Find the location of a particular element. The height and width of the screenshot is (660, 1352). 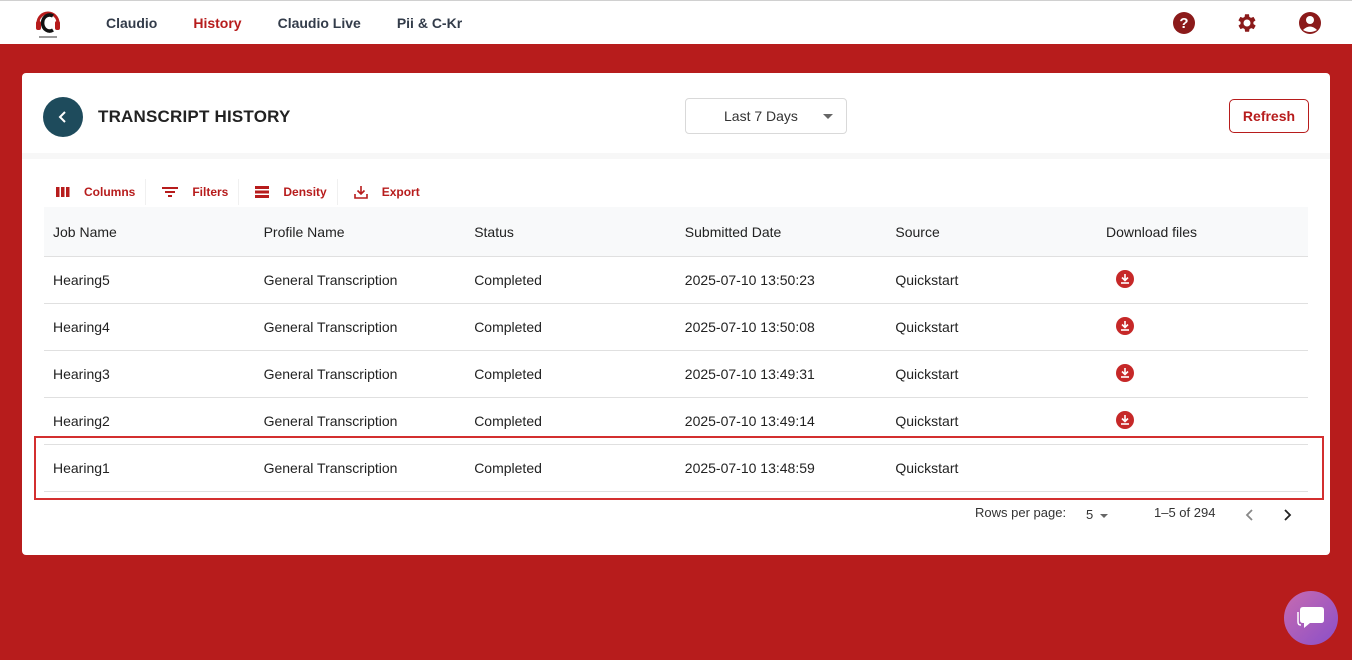

nav-claudio-live: Claudio Live is located at coordinates (319, 23).